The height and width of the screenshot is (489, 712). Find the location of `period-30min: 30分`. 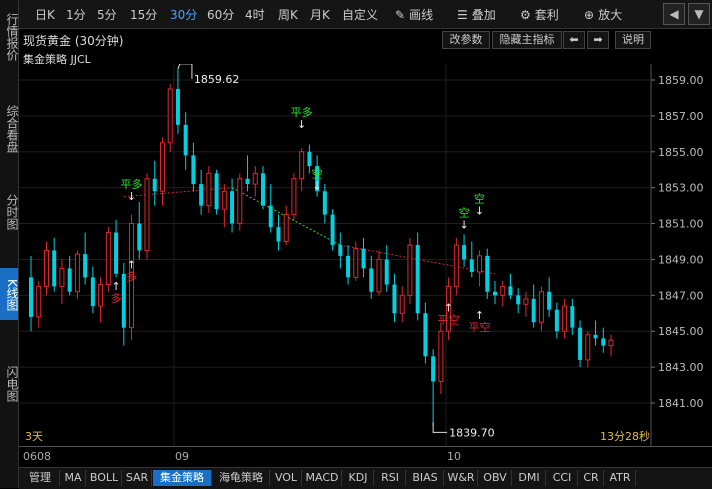

period-30min: 30分 is located at coordinates (183, 14).